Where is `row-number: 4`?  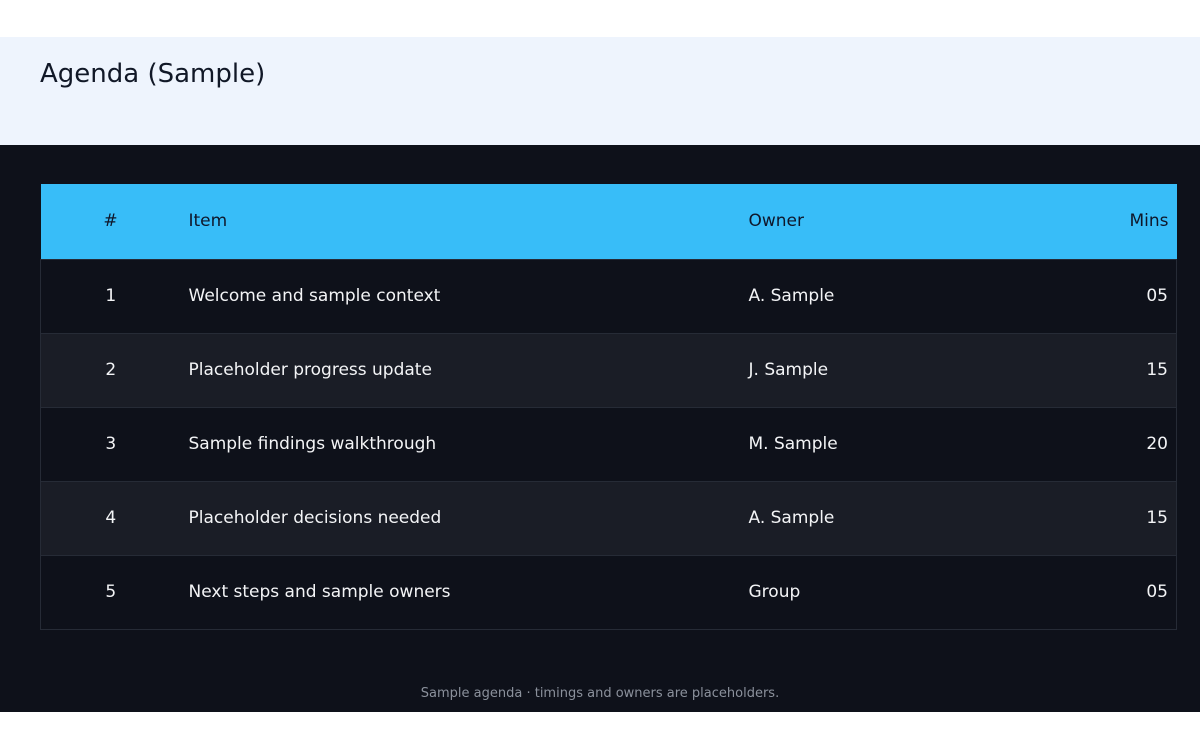 row-number: 4 is located at coordinates (111, 518).